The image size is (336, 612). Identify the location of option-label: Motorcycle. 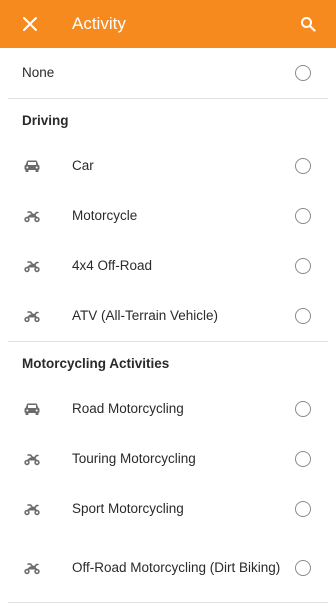
(105, 215).